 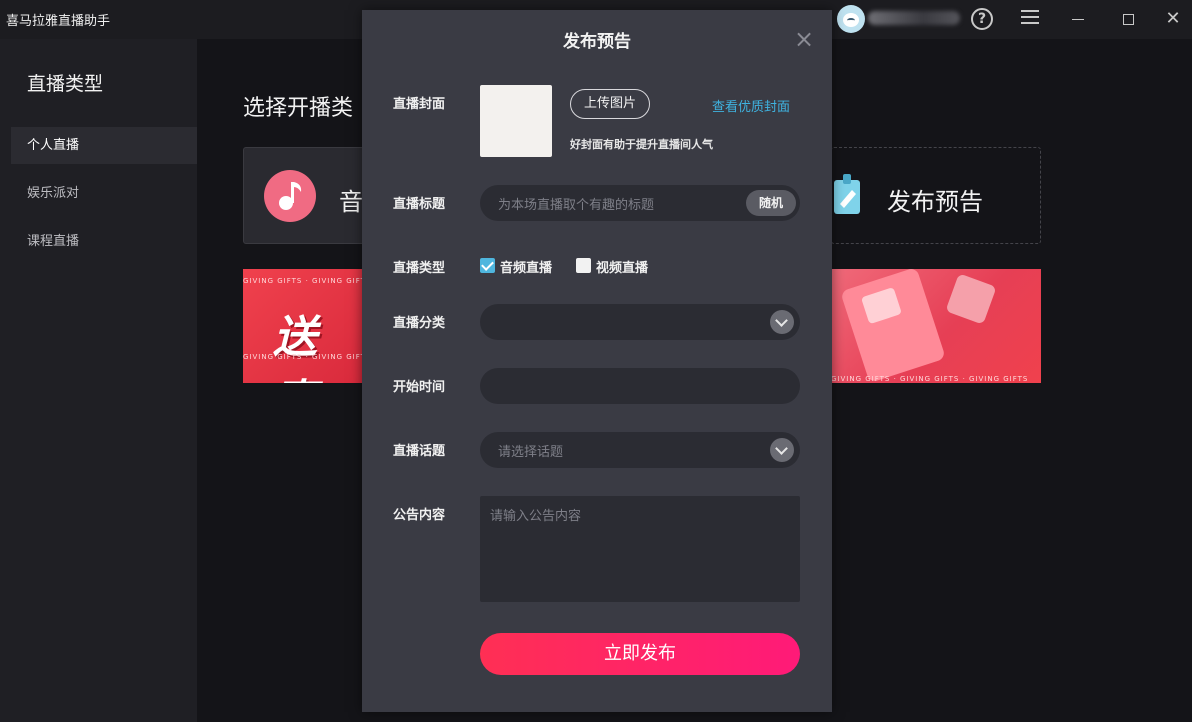 I want to click on cover-image-preview, so click(x=516, y=121).